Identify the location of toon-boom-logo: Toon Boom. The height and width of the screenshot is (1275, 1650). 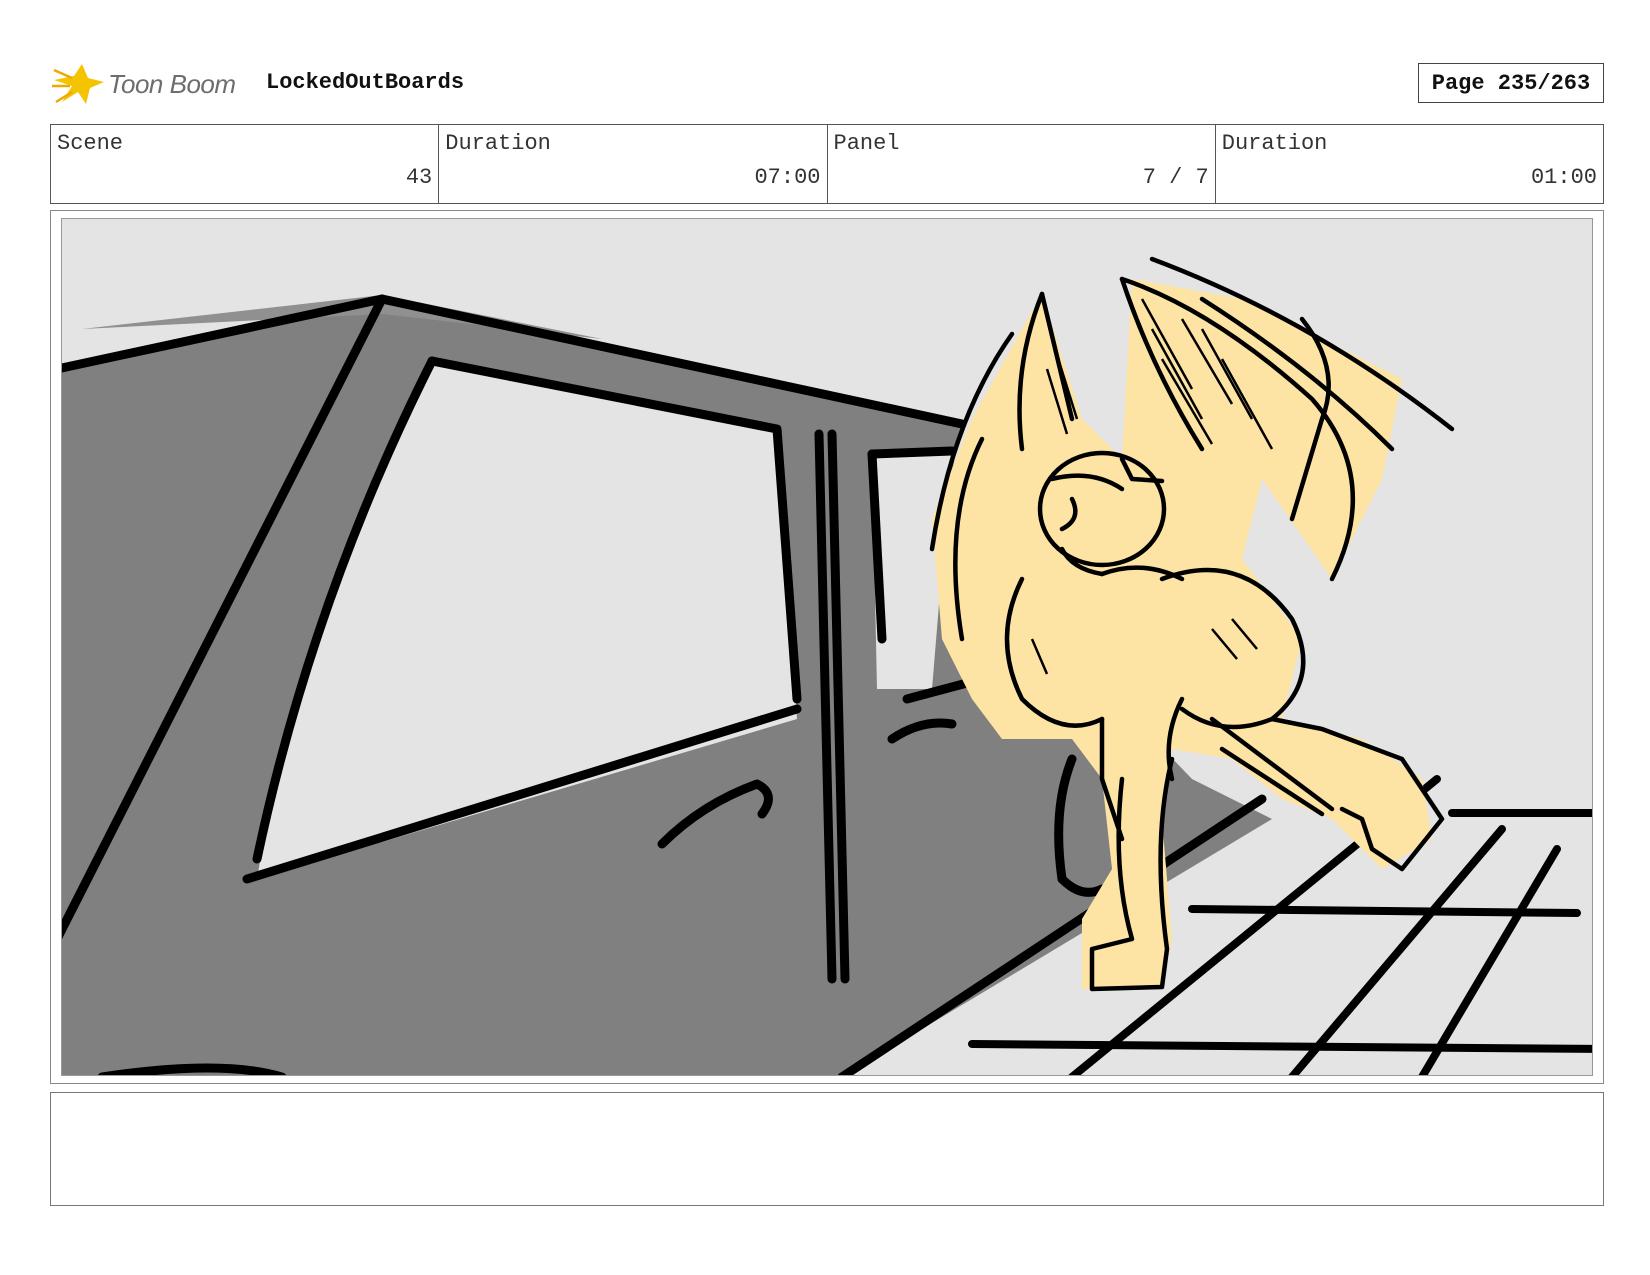
(144, 84).